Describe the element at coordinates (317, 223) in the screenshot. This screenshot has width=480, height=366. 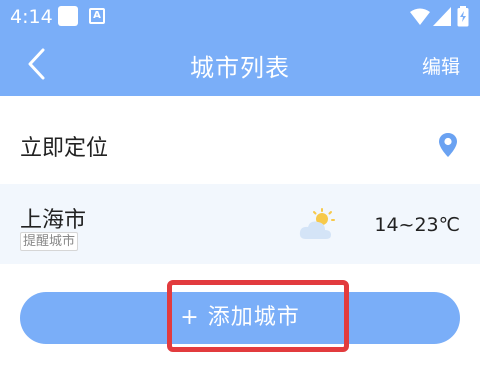
I see `partly-cloudy-icon` at that location.